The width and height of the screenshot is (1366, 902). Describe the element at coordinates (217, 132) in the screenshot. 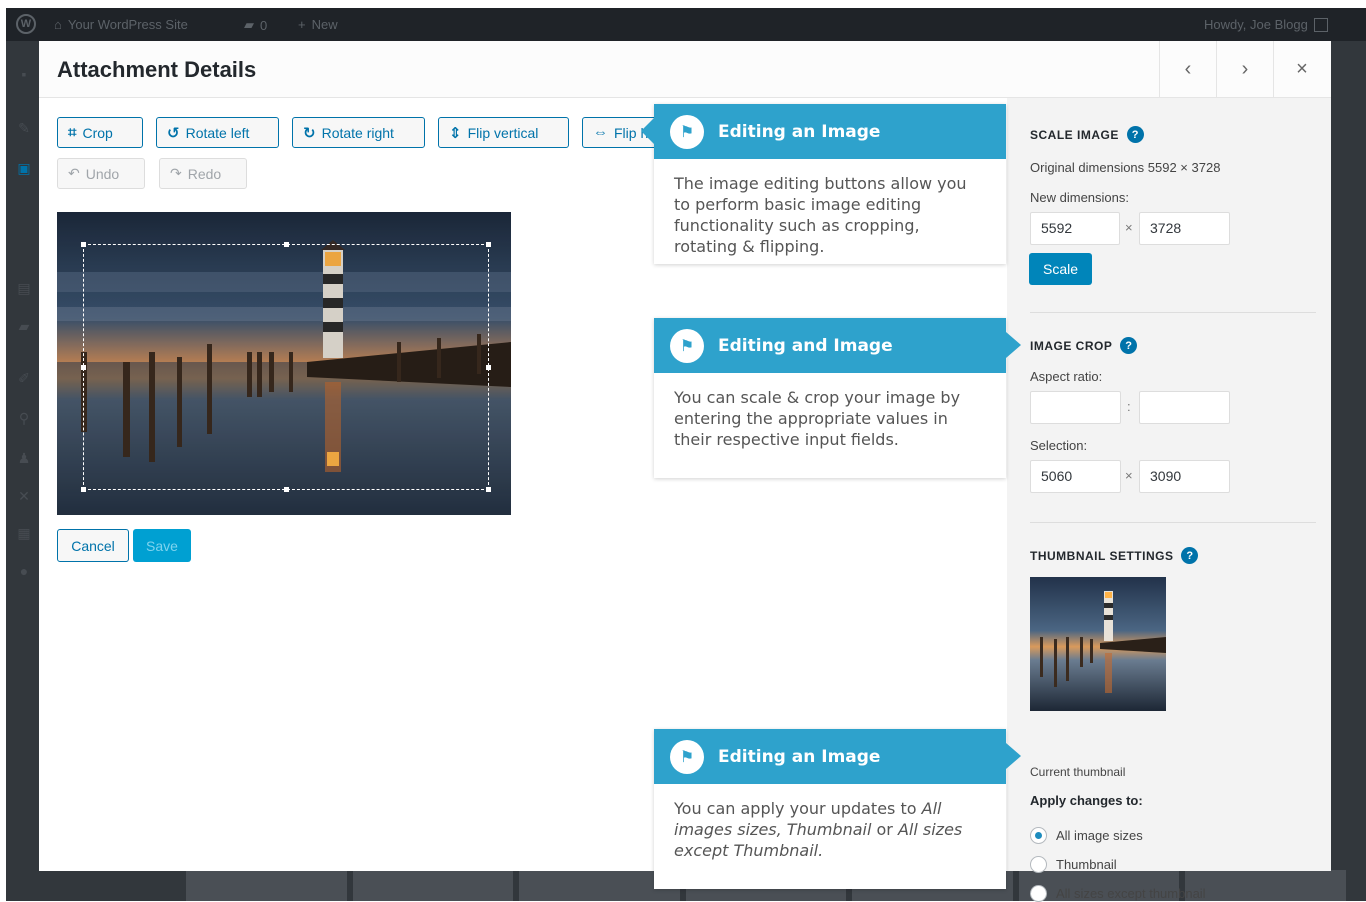

I see `rotate-left-button: ↺ Rotate left` at that location.